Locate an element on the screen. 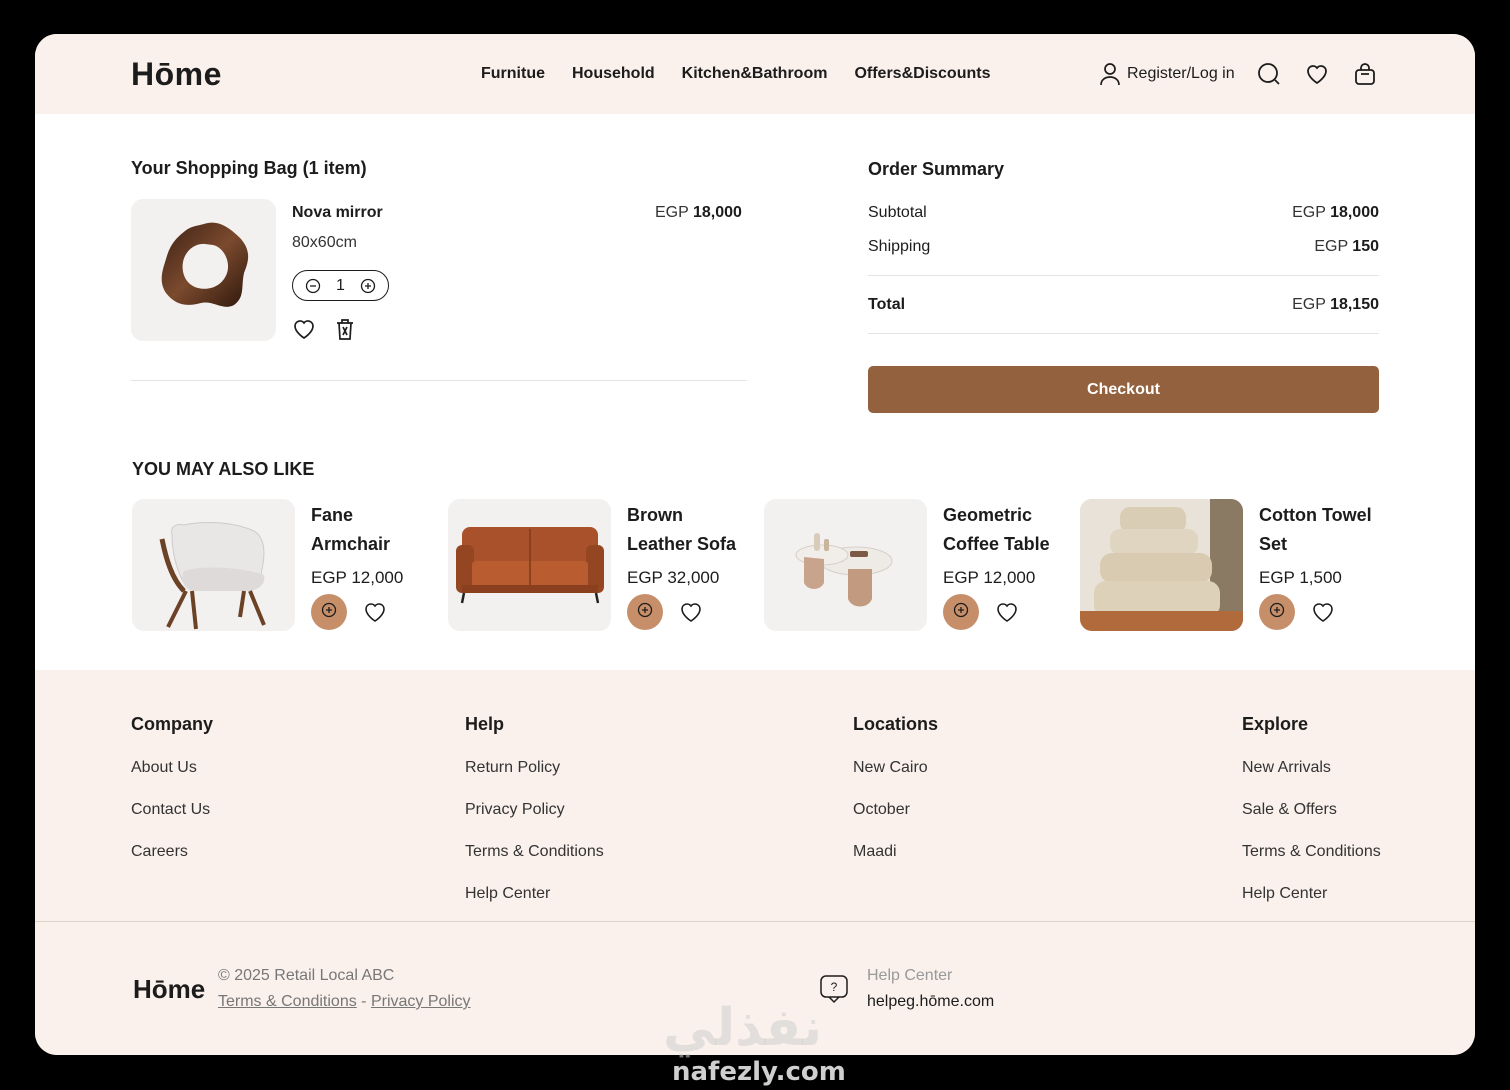  subtotal-label: Subtotal is located at coordinates (897, 212).